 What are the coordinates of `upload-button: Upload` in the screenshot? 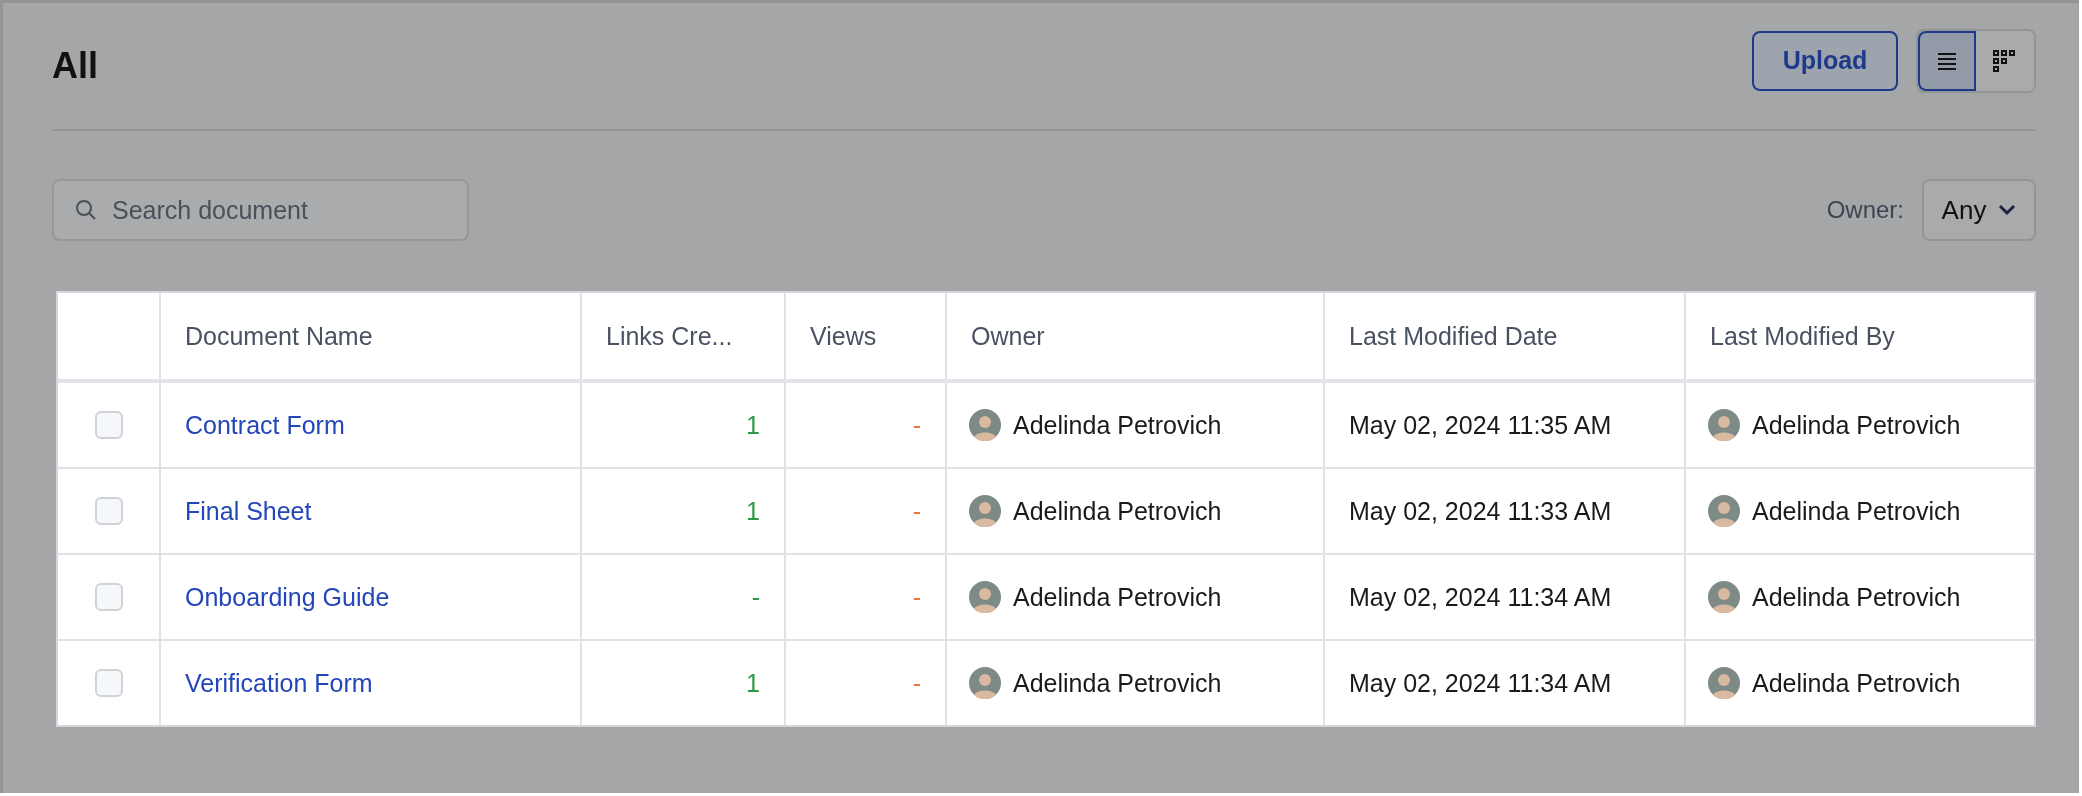 It's located at (1825, 60).